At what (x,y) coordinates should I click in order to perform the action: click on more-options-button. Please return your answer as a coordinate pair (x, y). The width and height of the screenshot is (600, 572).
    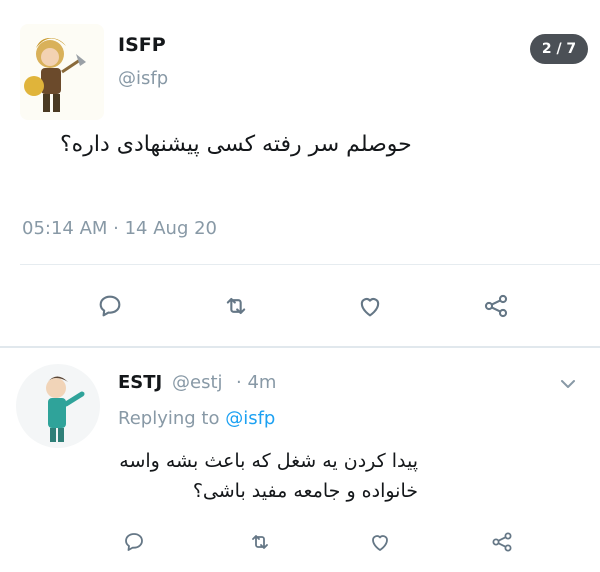
    Looking at the image, I should click on (568, 384).